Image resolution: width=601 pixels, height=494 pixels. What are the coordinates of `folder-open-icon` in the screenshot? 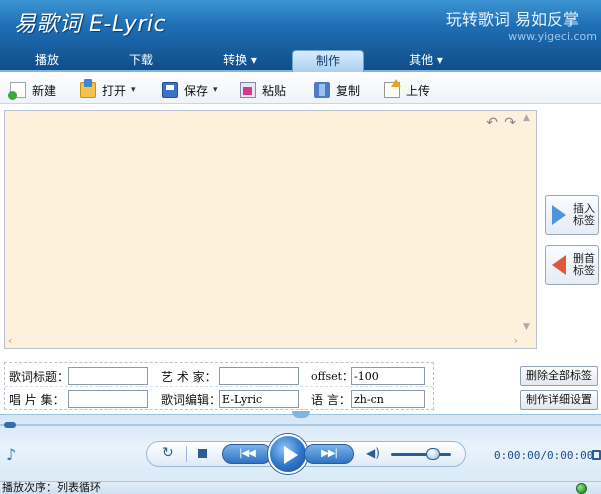 It's located at (88, 88).